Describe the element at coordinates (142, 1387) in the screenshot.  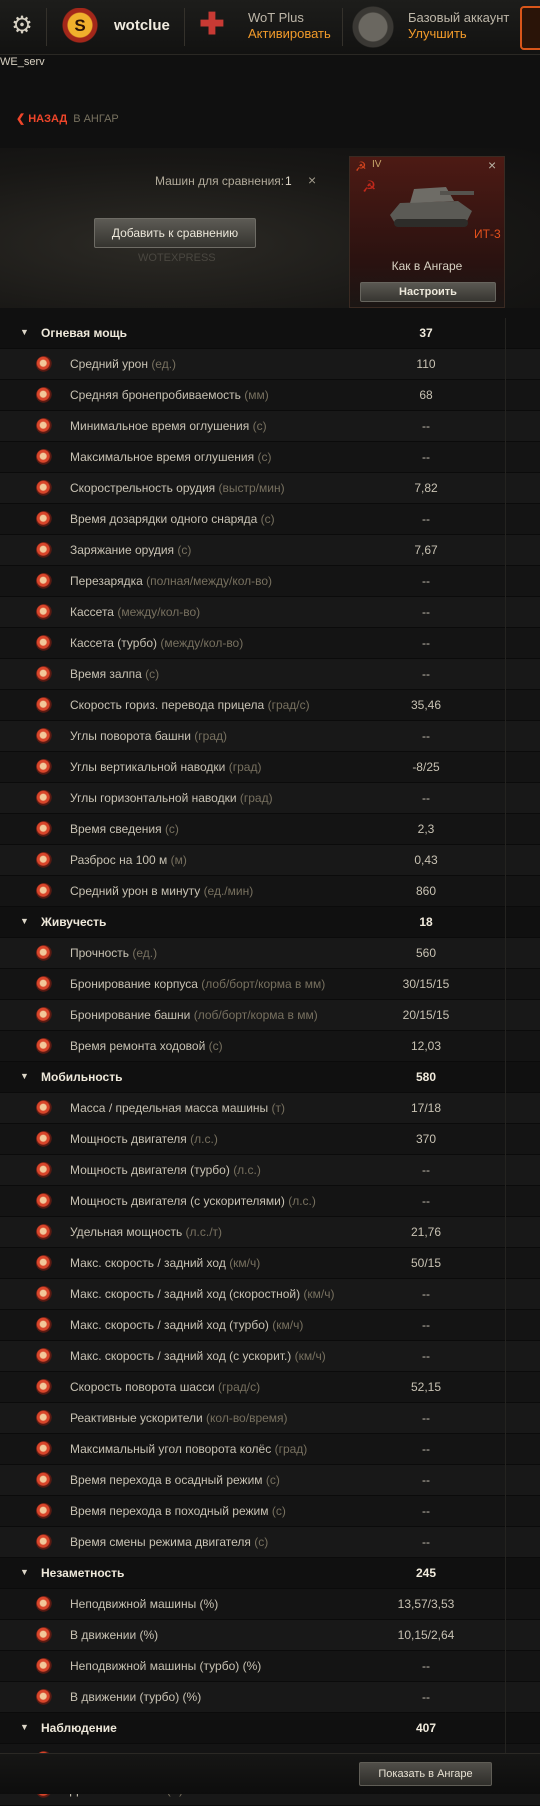
I see `stat-label-text: Скорость поворота шасси` at that location.